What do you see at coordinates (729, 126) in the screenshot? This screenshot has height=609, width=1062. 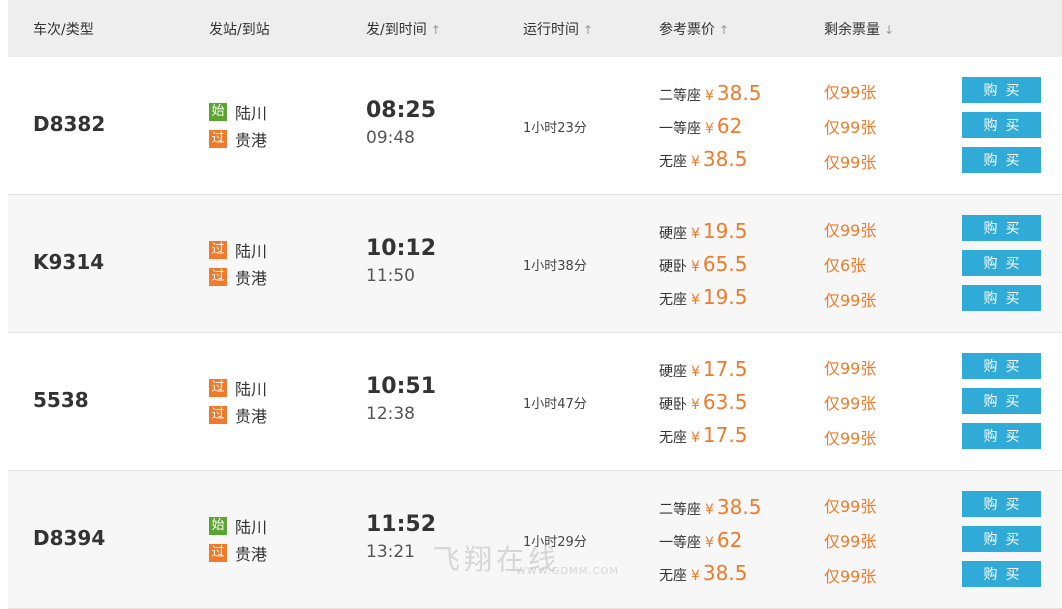 I see `price-value: 62` at bounding box center [729, 126].